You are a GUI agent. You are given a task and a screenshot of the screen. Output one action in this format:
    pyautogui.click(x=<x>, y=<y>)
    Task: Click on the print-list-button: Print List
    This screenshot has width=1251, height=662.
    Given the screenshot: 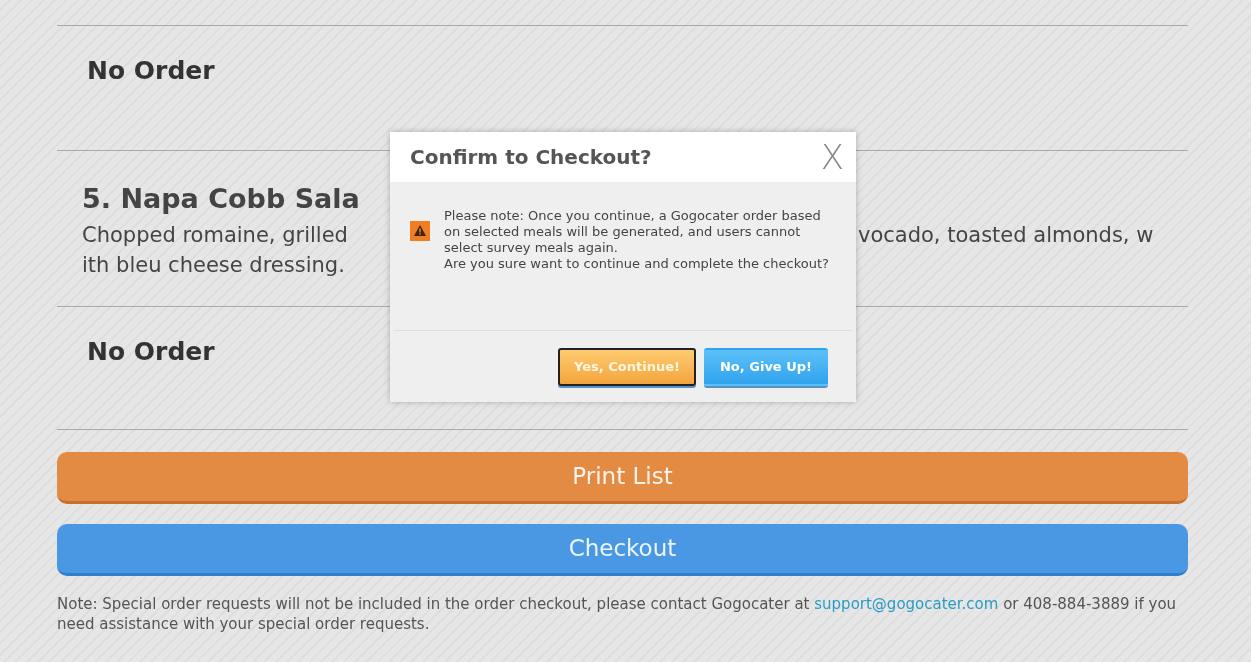 What is the action you would take?
    pyautogui.click(x=622, y=478)
    